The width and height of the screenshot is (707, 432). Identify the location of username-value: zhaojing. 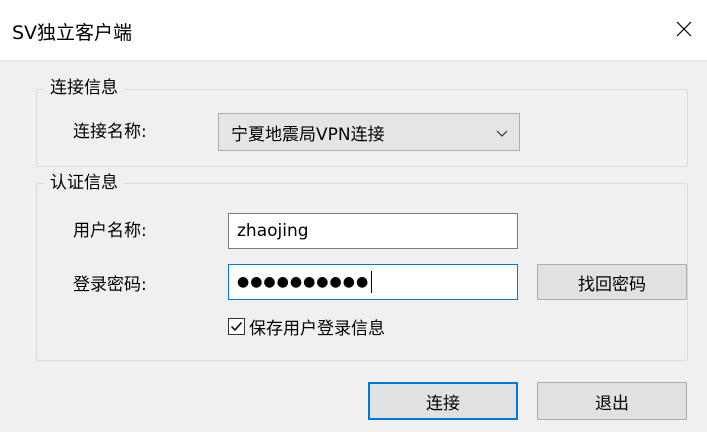
(273, 231).